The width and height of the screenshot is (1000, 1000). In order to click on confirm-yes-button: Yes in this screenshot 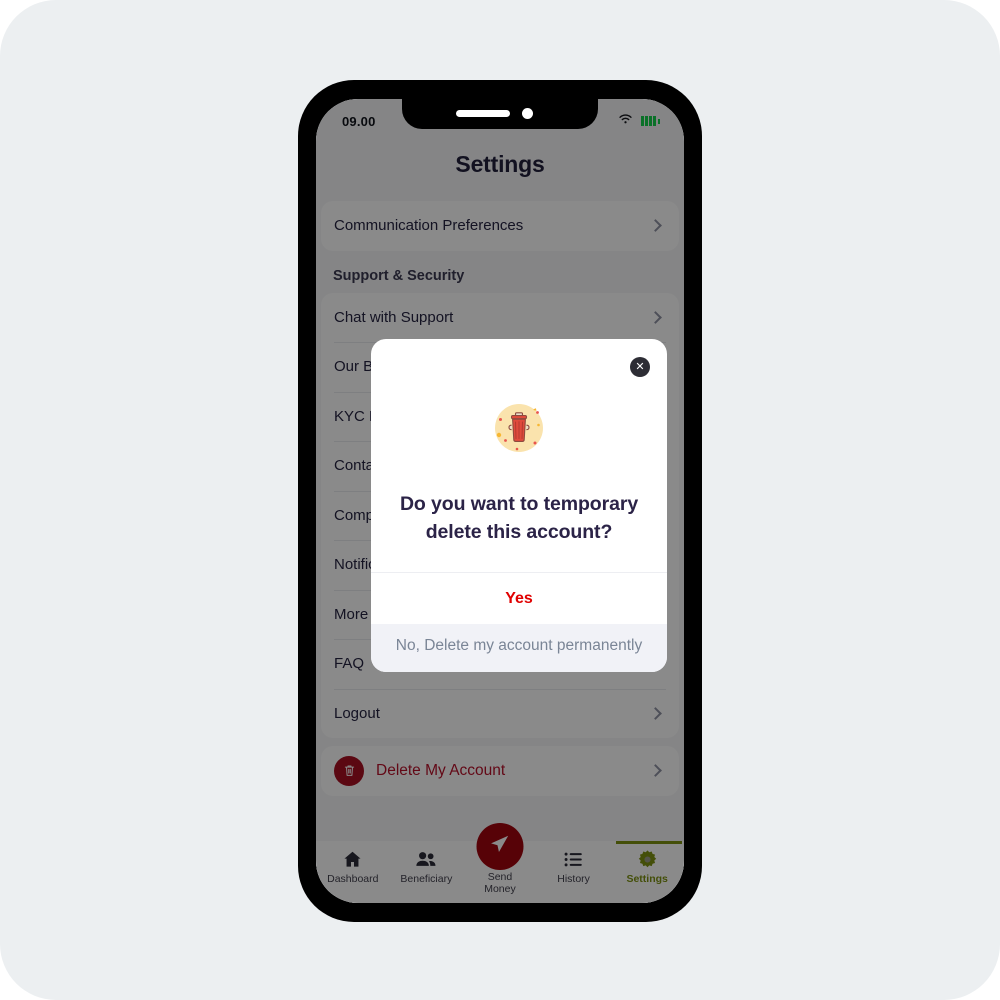, I will do `click(519, 598)`.